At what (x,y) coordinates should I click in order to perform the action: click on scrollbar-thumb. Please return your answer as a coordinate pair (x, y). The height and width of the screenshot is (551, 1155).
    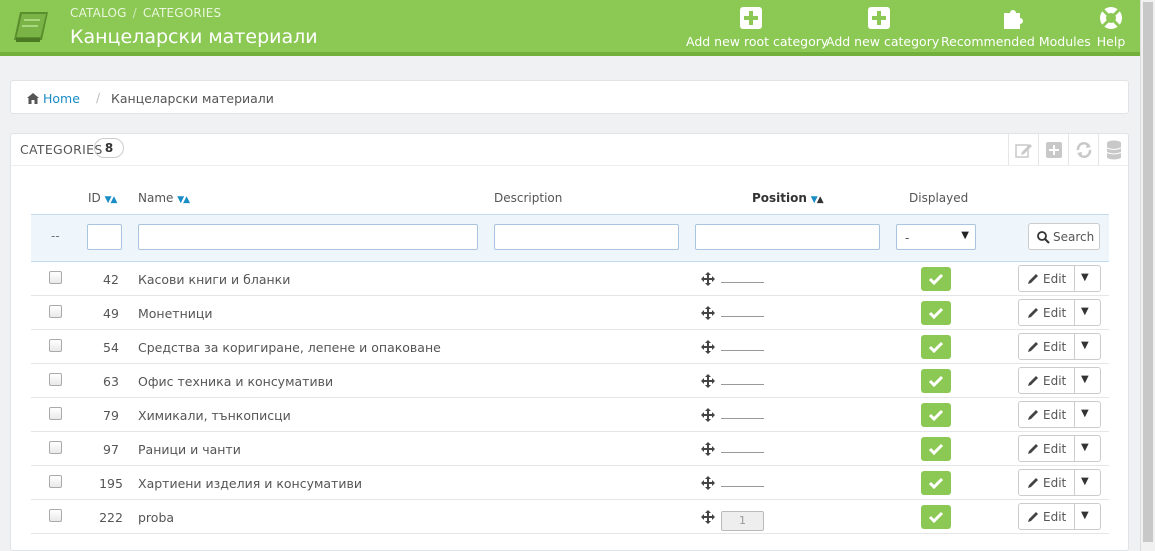
    Looking at the image, I should click on (1148, 272).